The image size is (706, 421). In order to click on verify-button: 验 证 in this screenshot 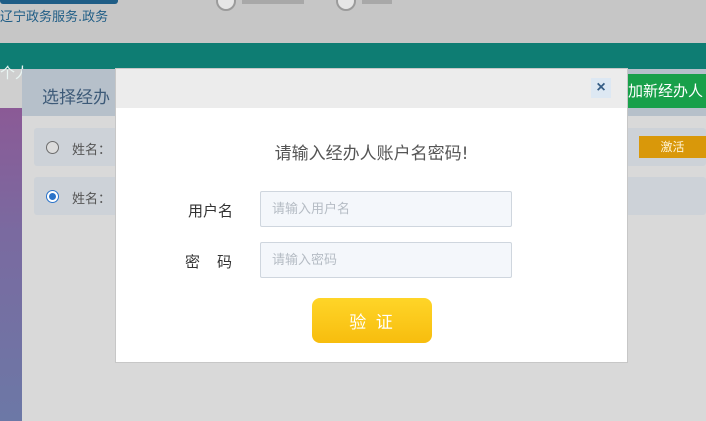, I will do `click(372, 320)`.